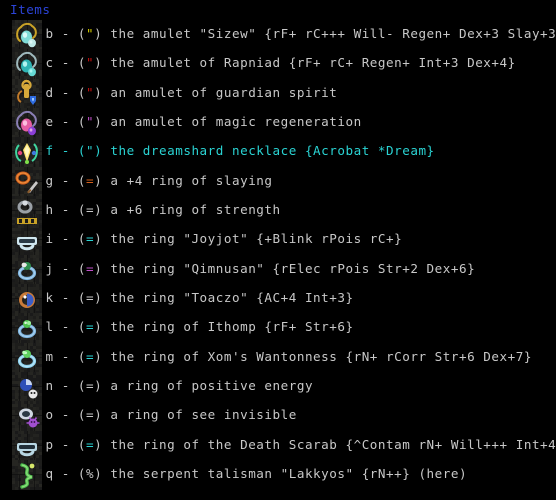 This screenshot has height=500, width=556. I want to click on item-row: n - (=) a ring of positive energy, so click(278, 387).